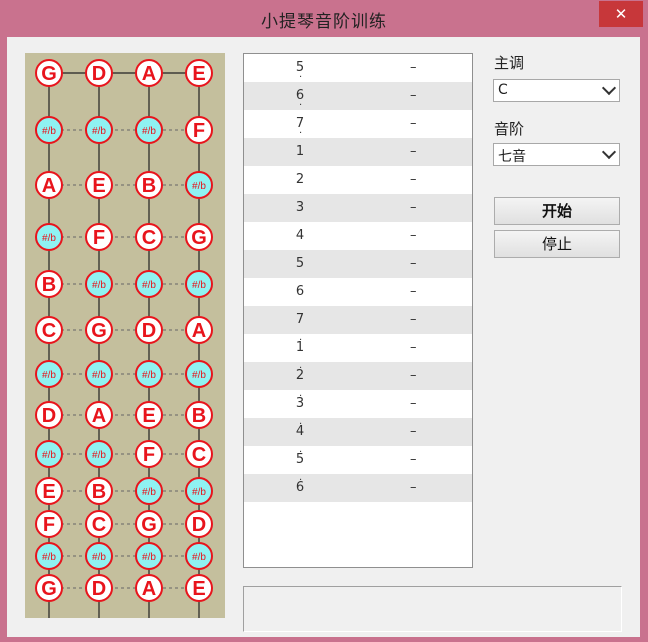 The width and height of the screenshot is (648, 642). Describe the element at coordinates (432, 609) in the screenshot. I see `status-panel` at that location.